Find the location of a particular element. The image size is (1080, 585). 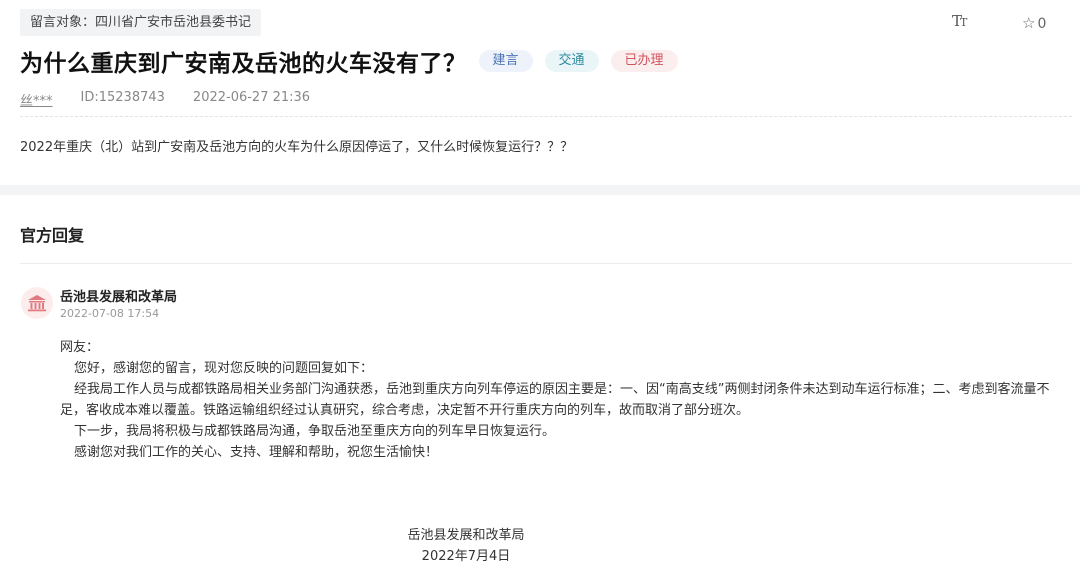

star-icon: ☆ is located at coordinates (1029, 23).